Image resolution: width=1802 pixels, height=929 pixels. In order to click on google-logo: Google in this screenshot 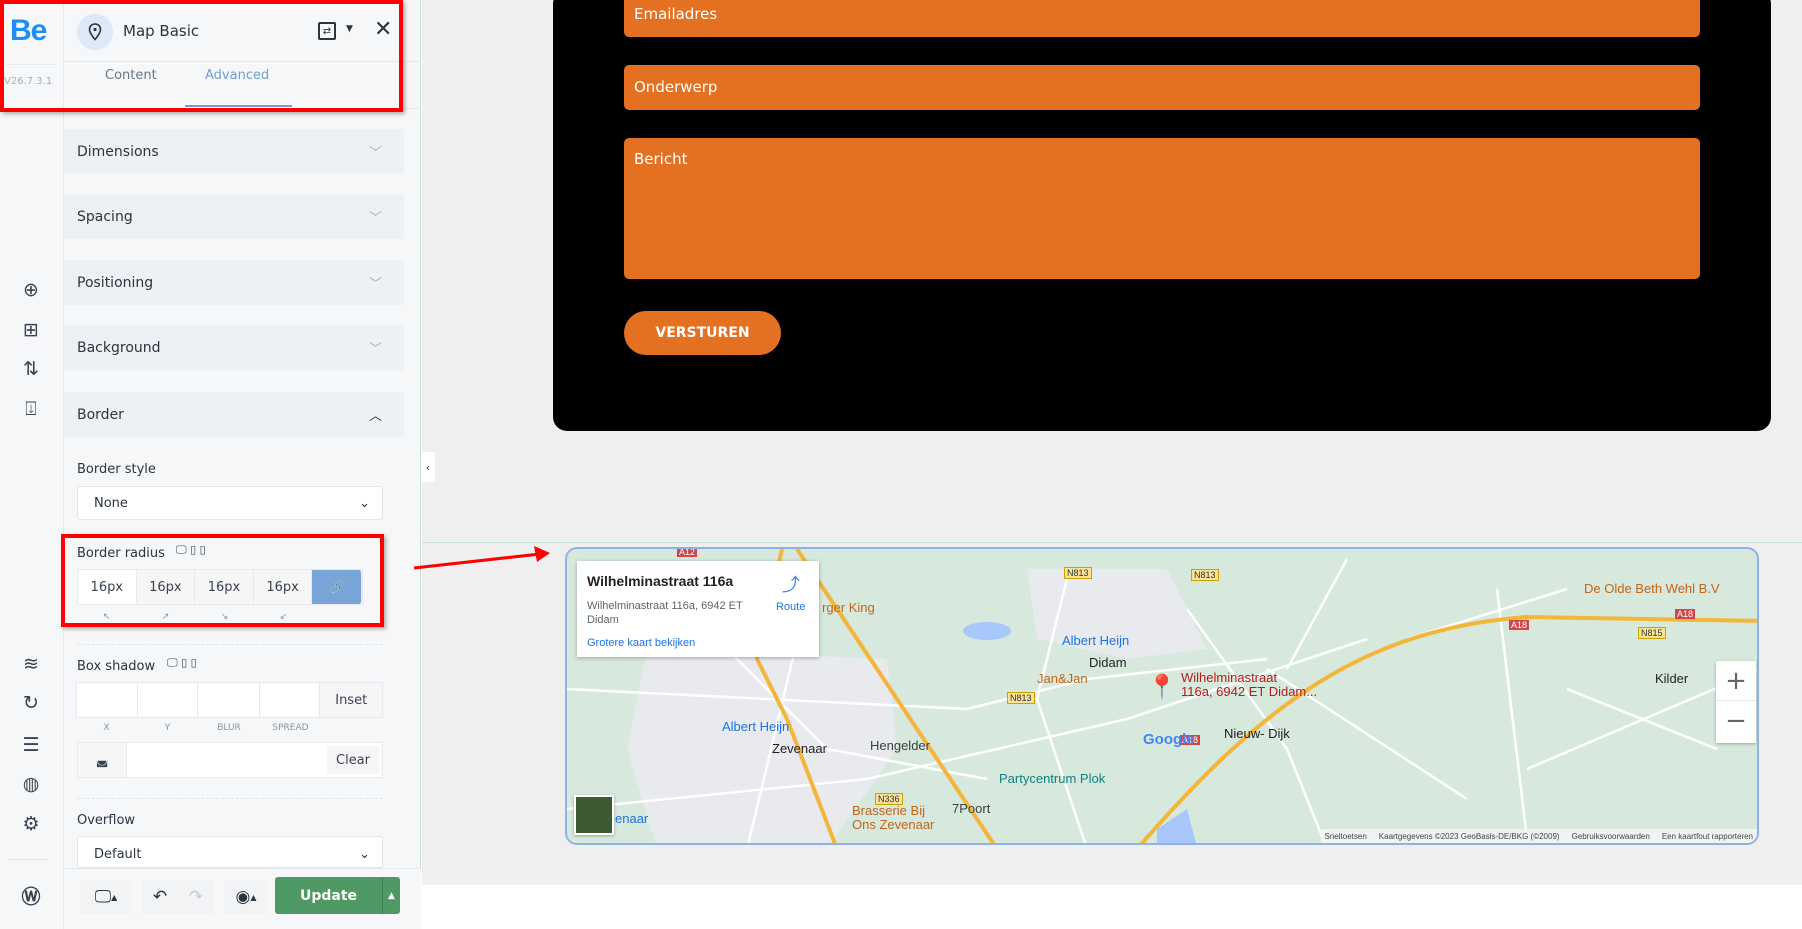, I will do `click(1169, 739)`.